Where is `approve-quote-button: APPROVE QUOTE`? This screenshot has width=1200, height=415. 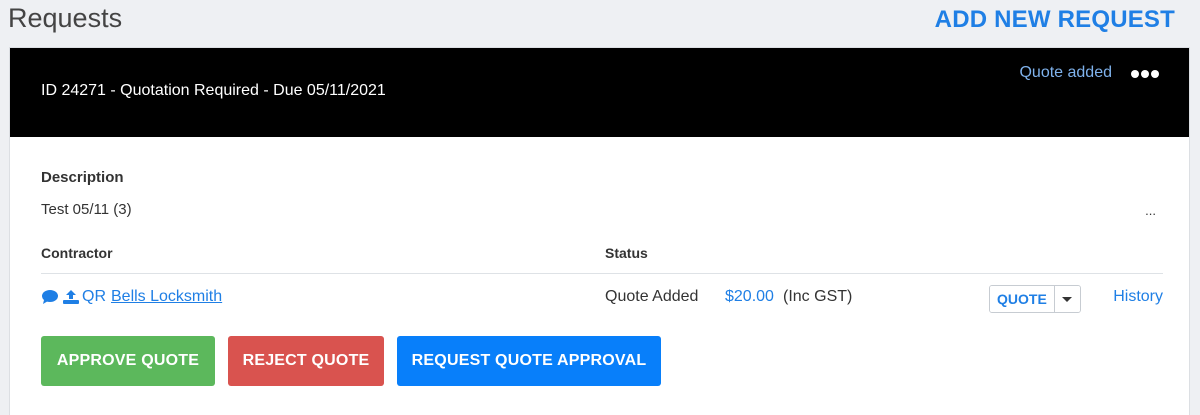
approve-quote-button: APPROVE QUOTE is located at coordinates (128, 361).